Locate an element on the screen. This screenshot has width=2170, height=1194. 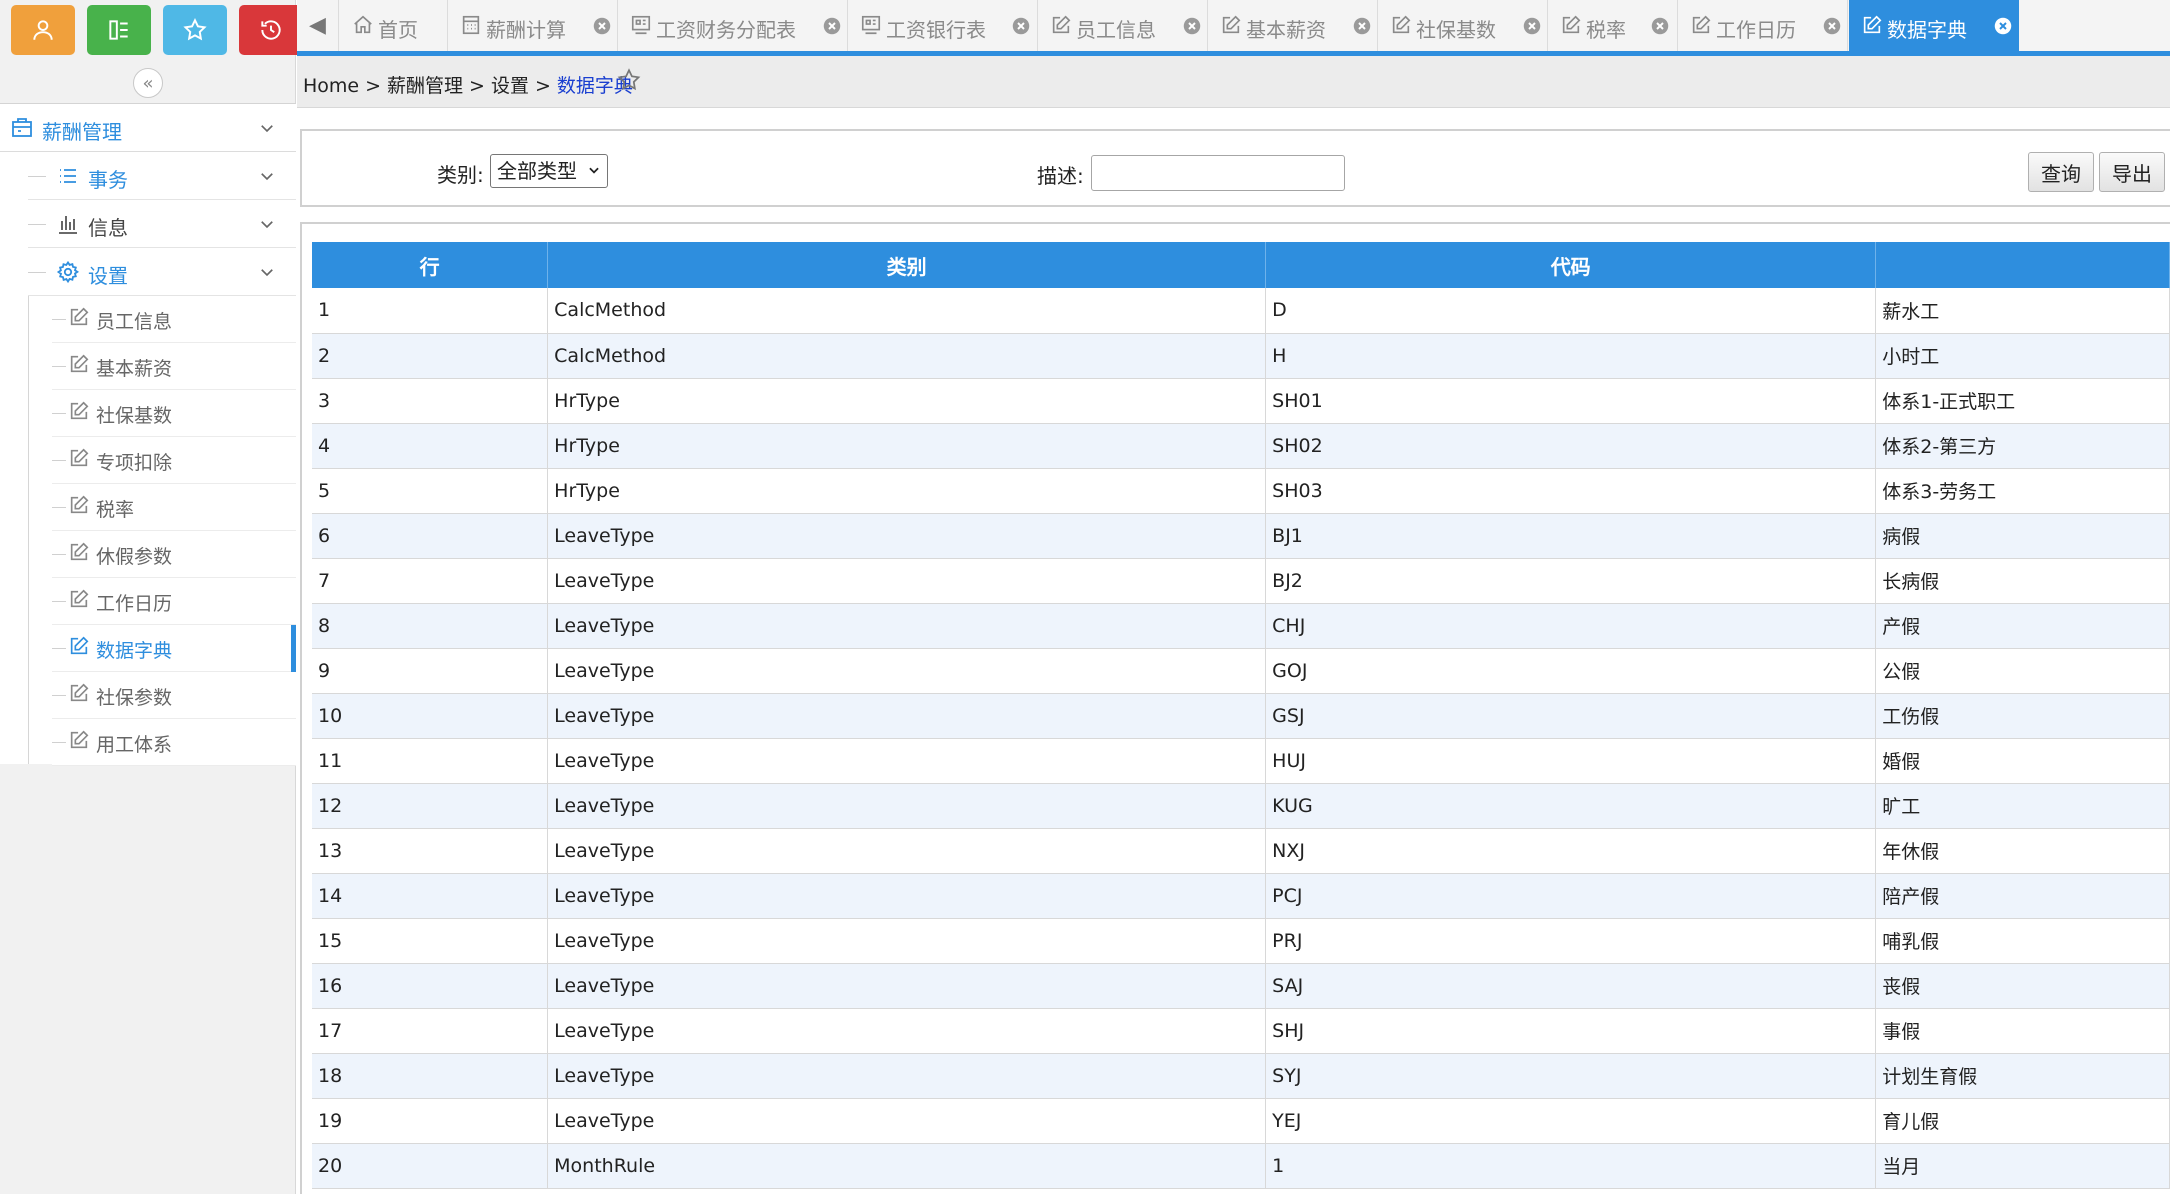
sidebar-item-salary-management: 薪酬管理 is located at coordinates (148, 128).